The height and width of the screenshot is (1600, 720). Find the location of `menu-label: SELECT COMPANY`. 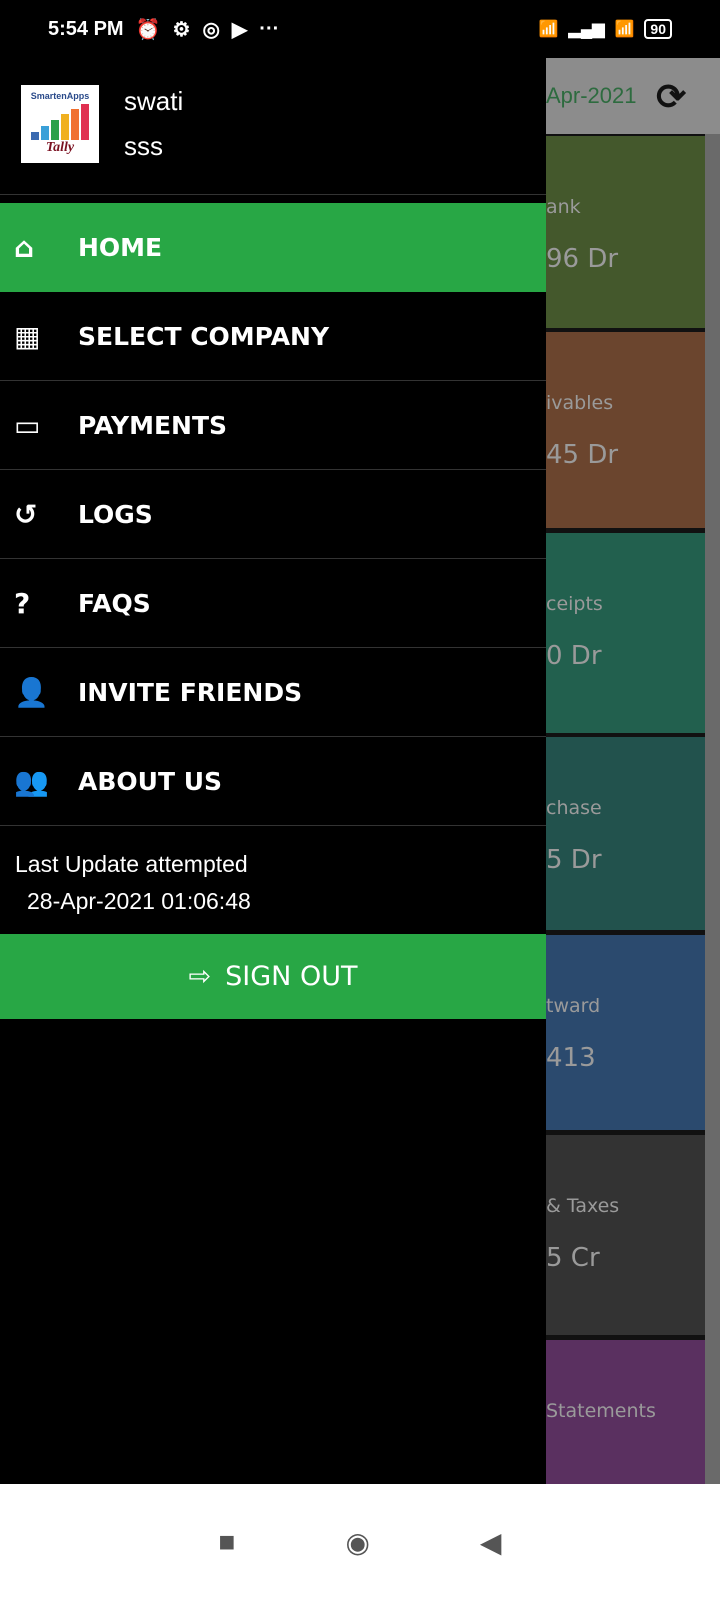

menu-label: SELECT COMPANY is located at coordinates (204, 336).